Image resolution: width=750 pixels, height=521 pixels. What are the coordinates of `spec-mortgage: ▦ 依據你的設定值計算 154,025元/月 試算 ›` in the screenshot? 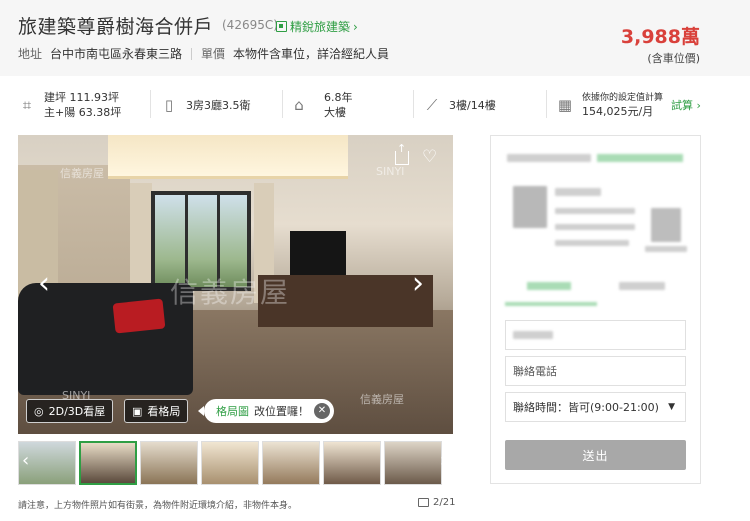 It's located at (628, 105).